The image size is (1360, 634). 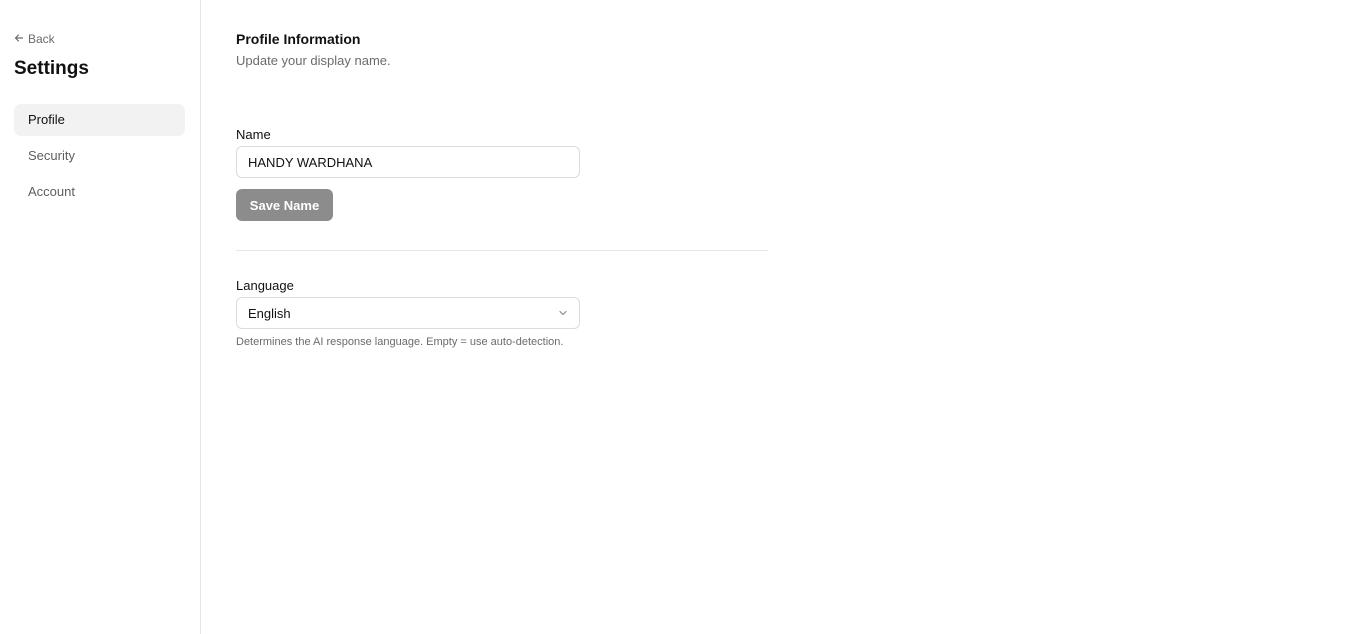 I want to click on profile-section-title: Profile Information, so click(x=298, y=39).